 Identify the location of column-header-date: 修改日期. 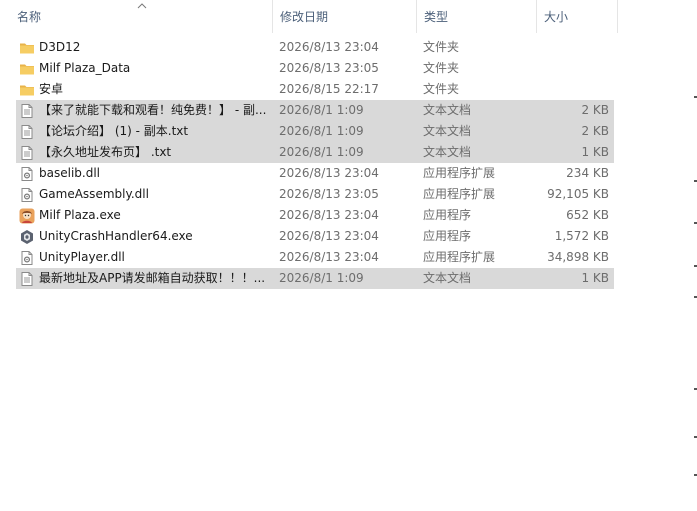
(344, 16).